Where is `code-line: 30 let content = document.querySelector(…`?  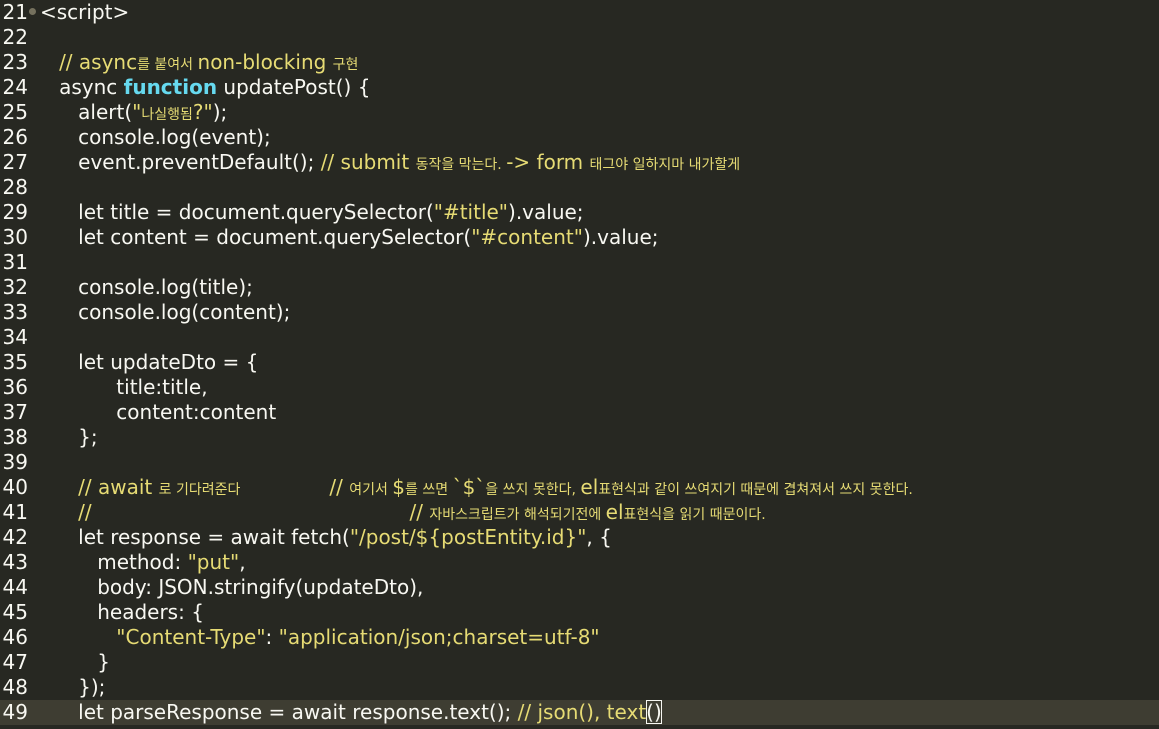
code-line: 30 let content = document.querySelector(… is located at coordinates (579, 237).